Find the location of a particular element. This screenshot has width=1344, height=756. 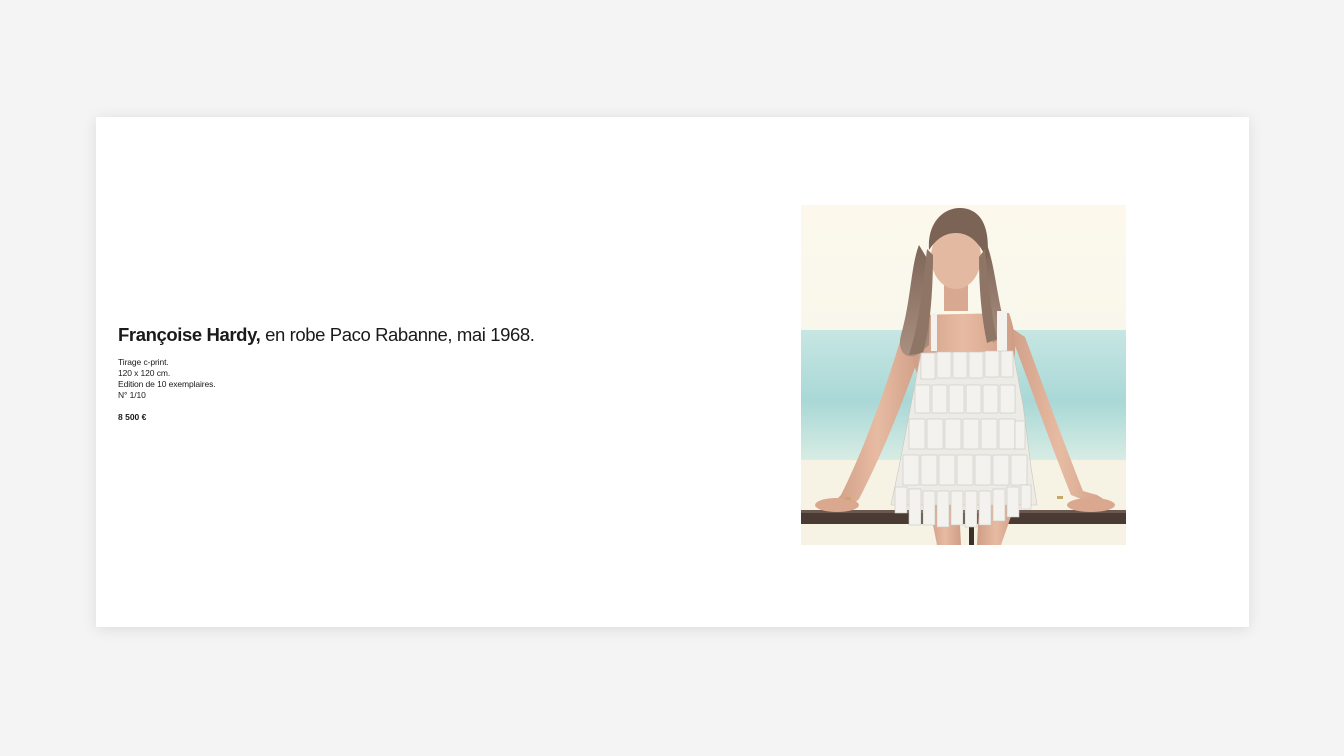

artwork-title-name: Françoise Hardy, is located at coordinates (189, 334).